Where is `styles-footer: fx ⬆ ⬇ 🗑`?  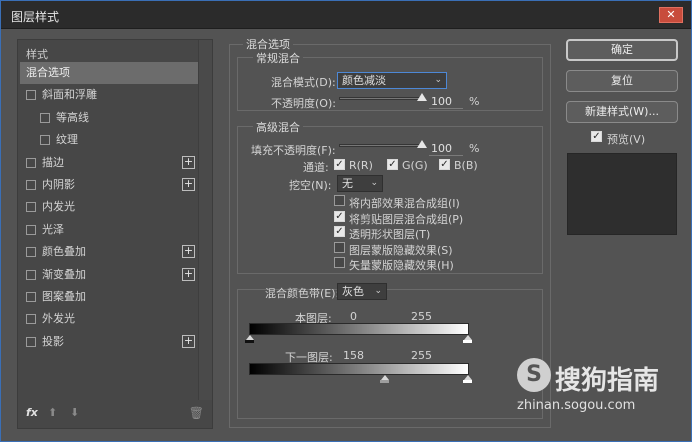 styles-footer: fx ⬆ ⬇ 🗑 is located at coordinates (115, 414).